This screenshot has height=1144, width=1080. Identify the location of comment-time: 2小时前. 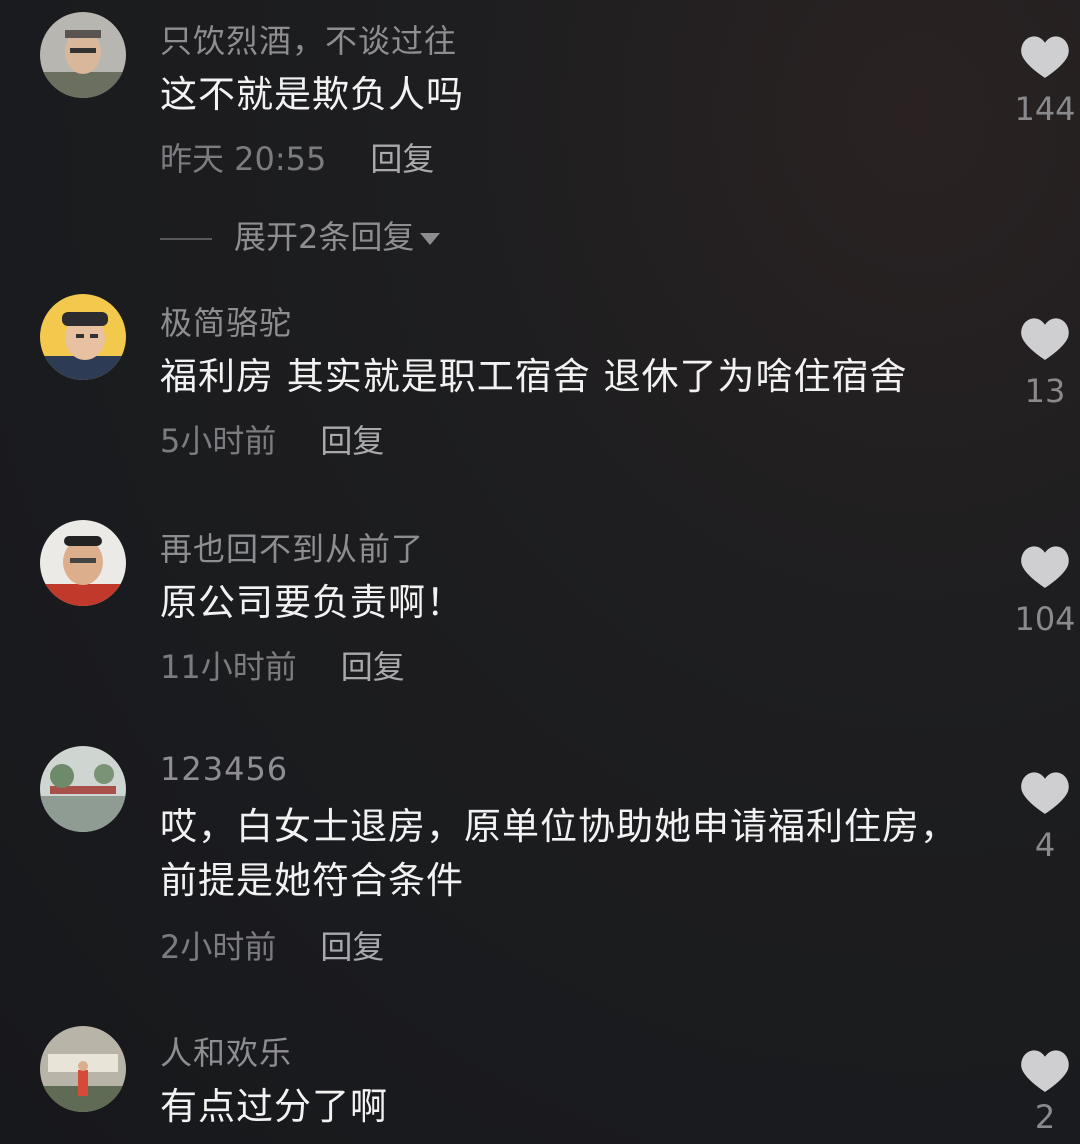
(218, 947).